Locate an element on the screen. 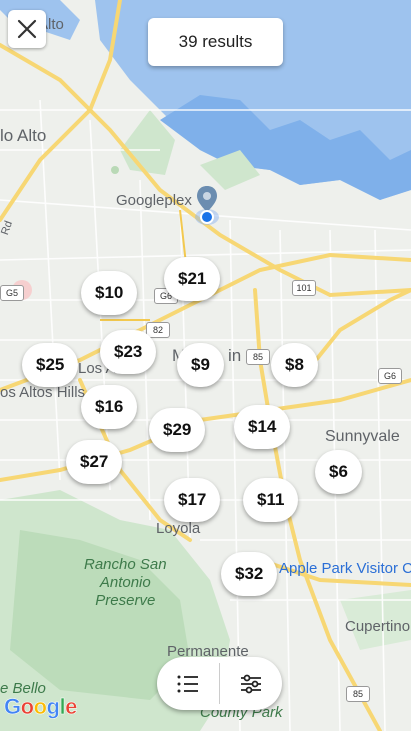  shield-101: 101 is located at coordinates (304, 288).